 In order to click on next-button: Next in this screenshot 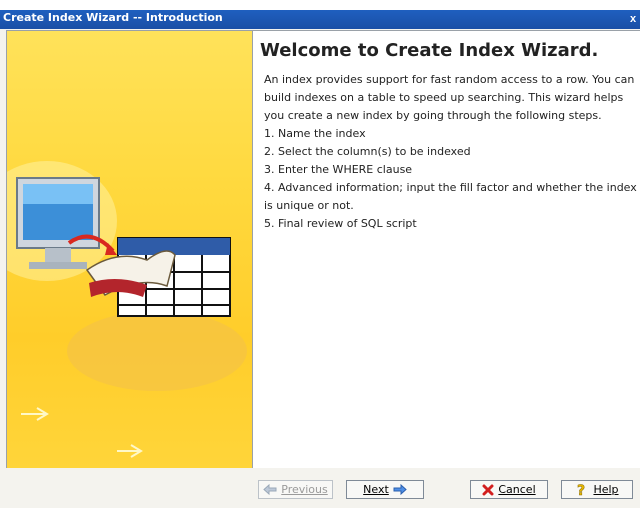, I will do `click(385, 489)`.